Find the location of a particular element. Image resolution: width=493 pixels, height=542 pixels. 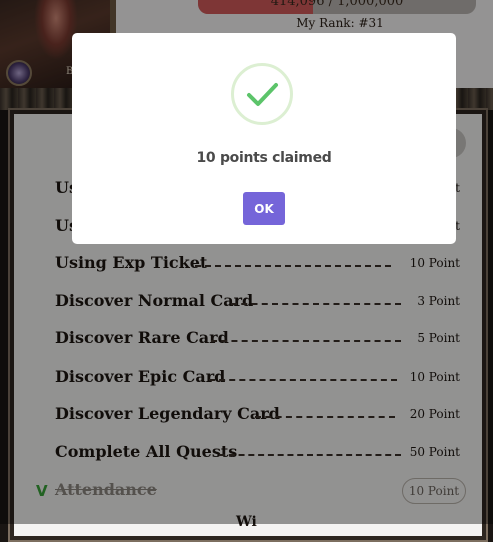

ok-button: OK is located at coordinates (264, 208).